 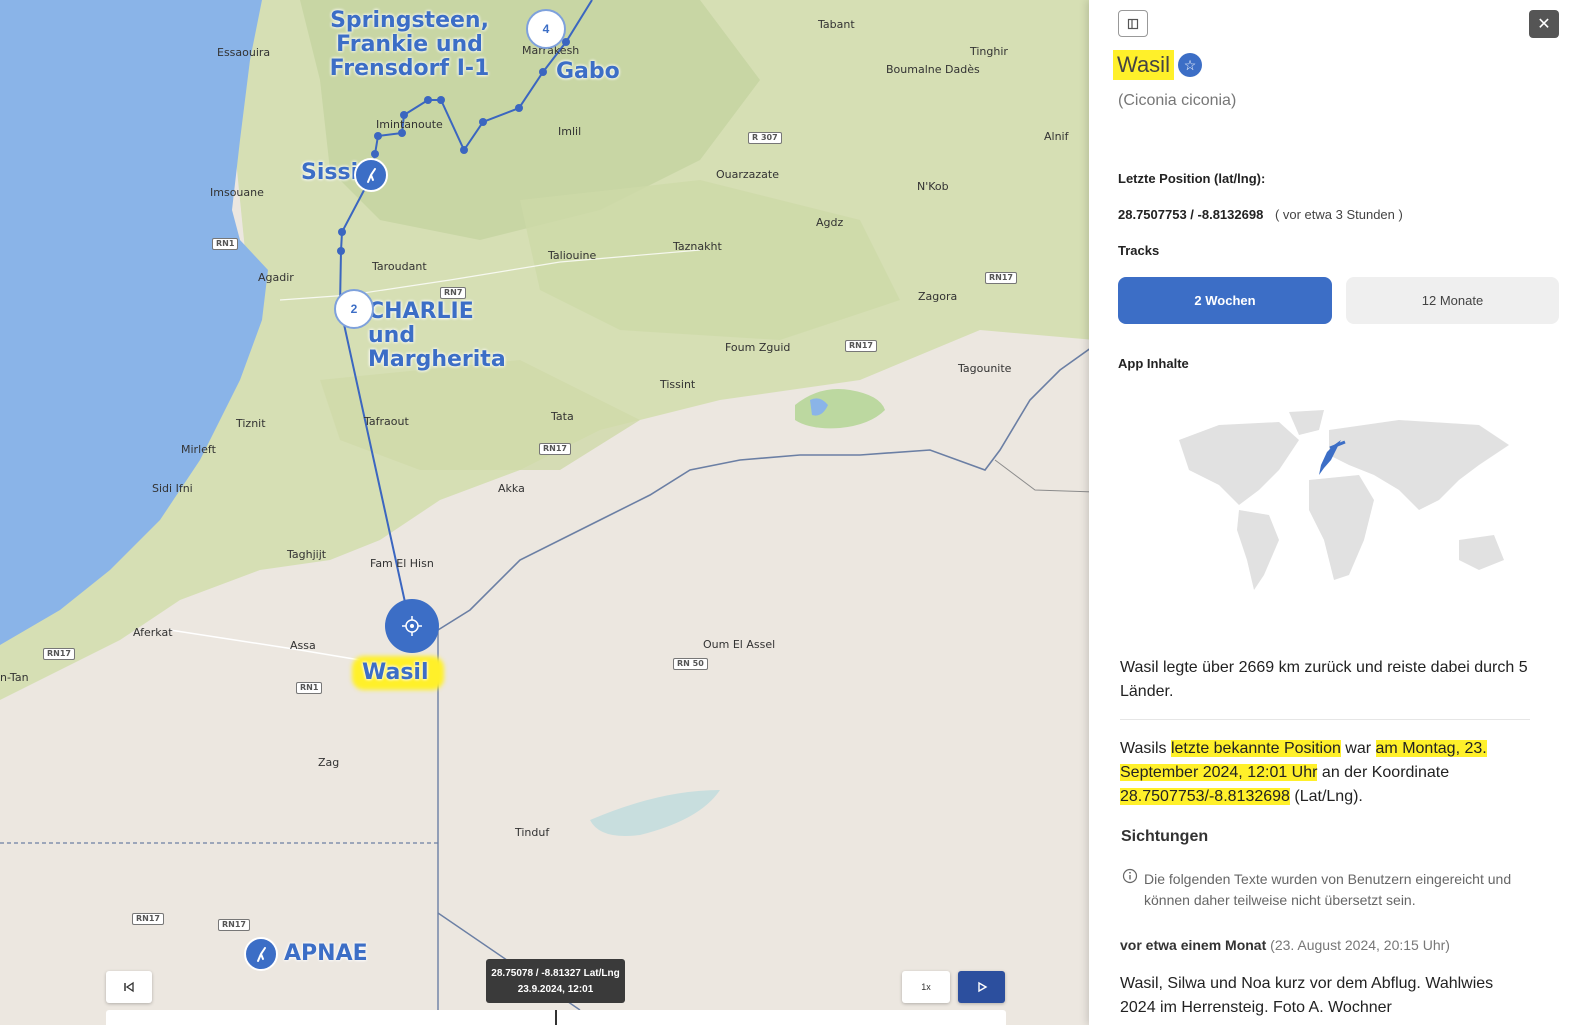 What do you see at coordinates (237, 192) in the screenshot?
I see `place-label: Imsouane` at bounding box center [237, 192].